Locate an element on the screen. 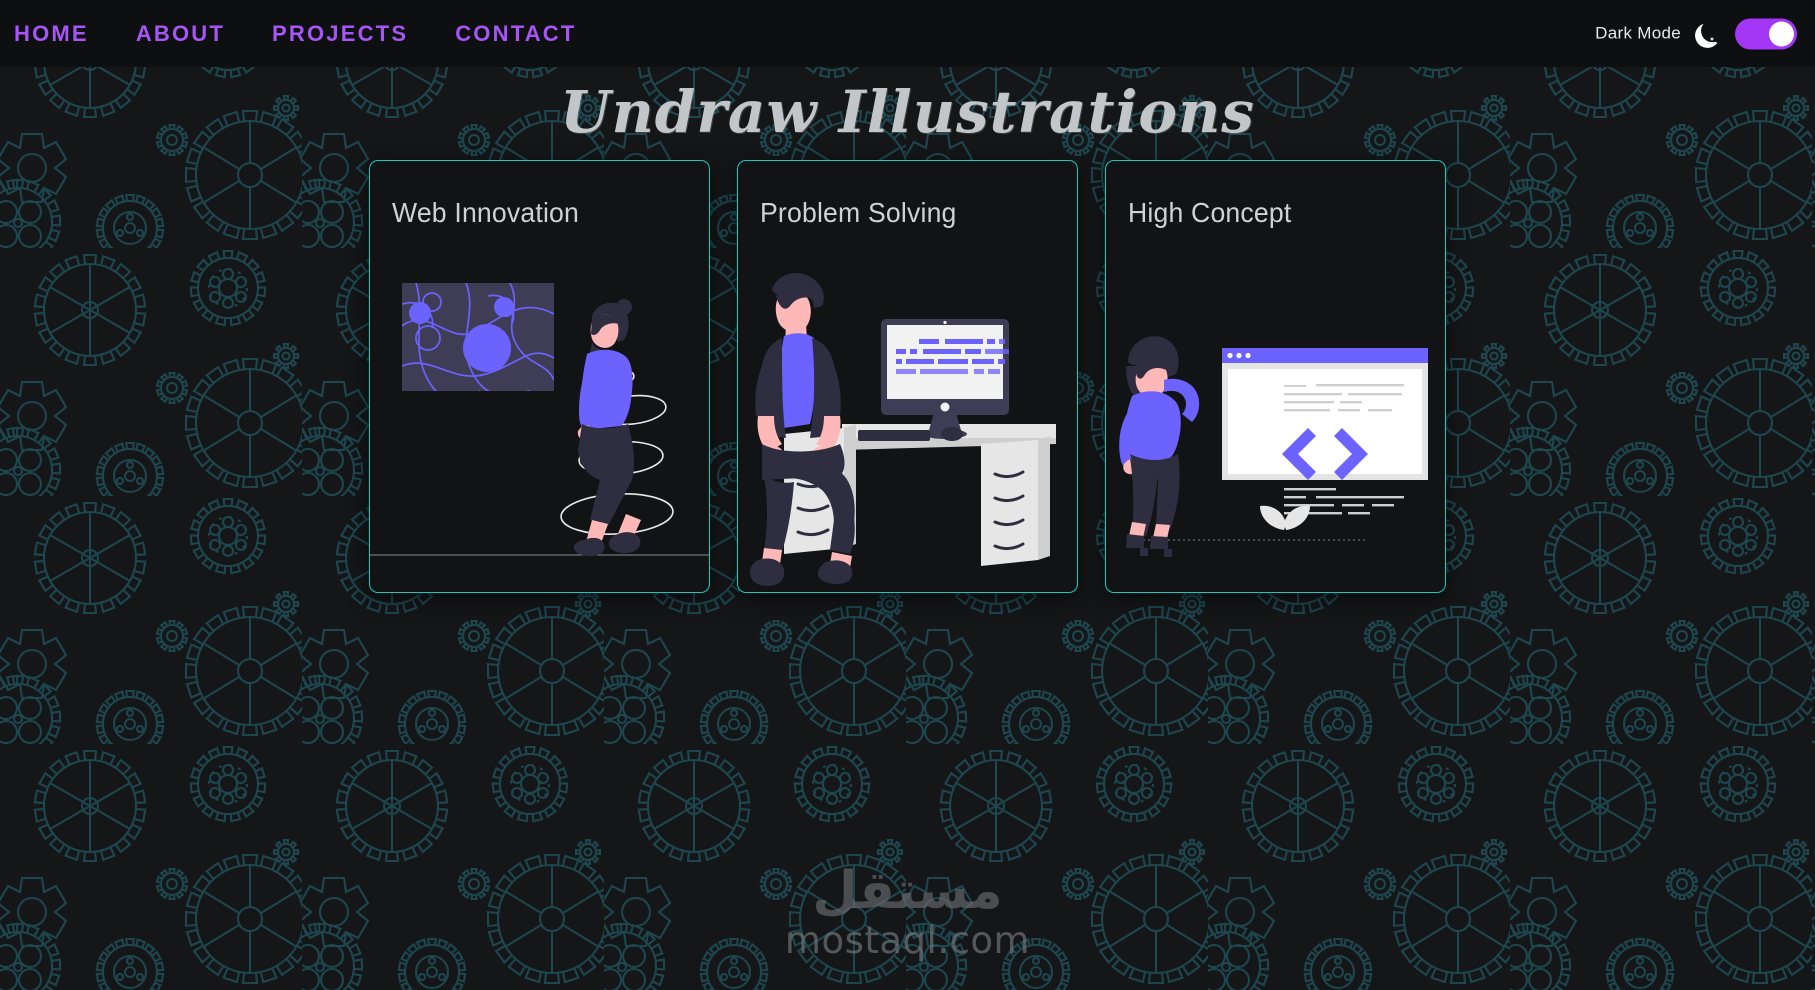 The height and width of the screenshot is (990, 1815). nav-item-projects: PROJECTS is located at coordinates (340, 34).